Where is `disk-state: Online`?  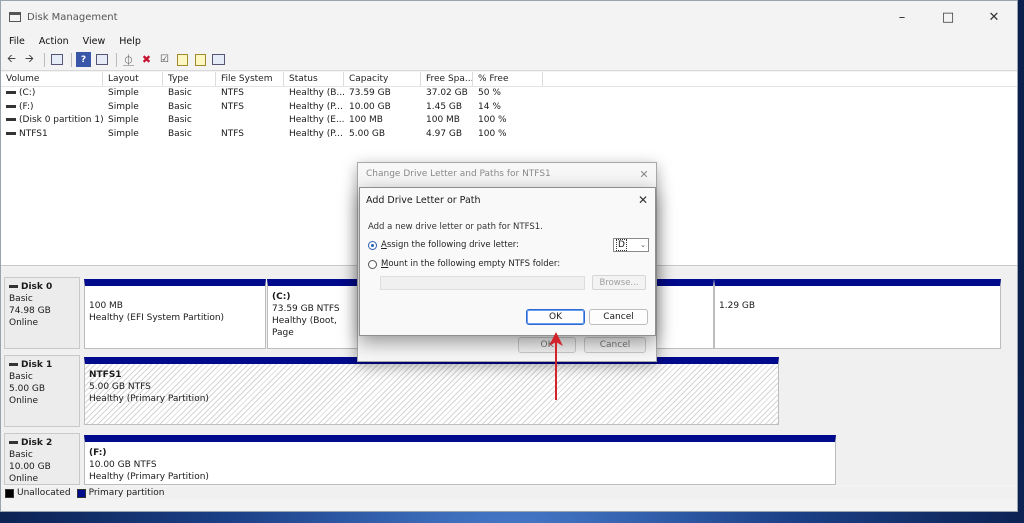 disk-state: Online is located at coordinates (24, 401).